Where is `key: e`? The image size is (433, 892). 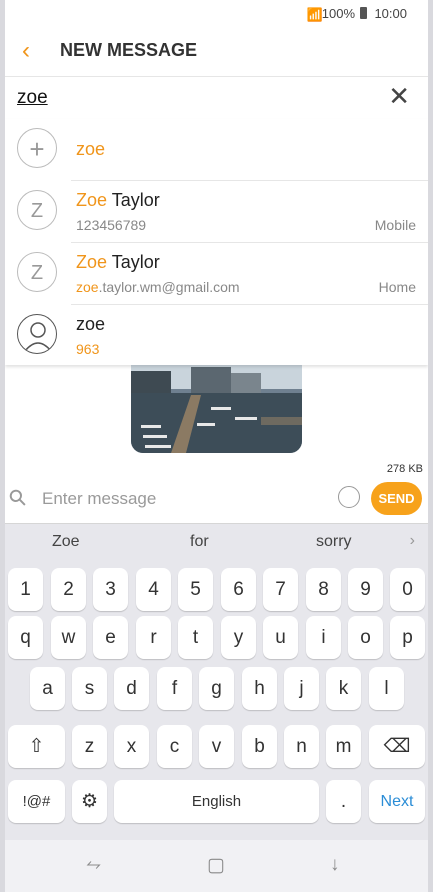
key: e is located at coordinates (110, 637).